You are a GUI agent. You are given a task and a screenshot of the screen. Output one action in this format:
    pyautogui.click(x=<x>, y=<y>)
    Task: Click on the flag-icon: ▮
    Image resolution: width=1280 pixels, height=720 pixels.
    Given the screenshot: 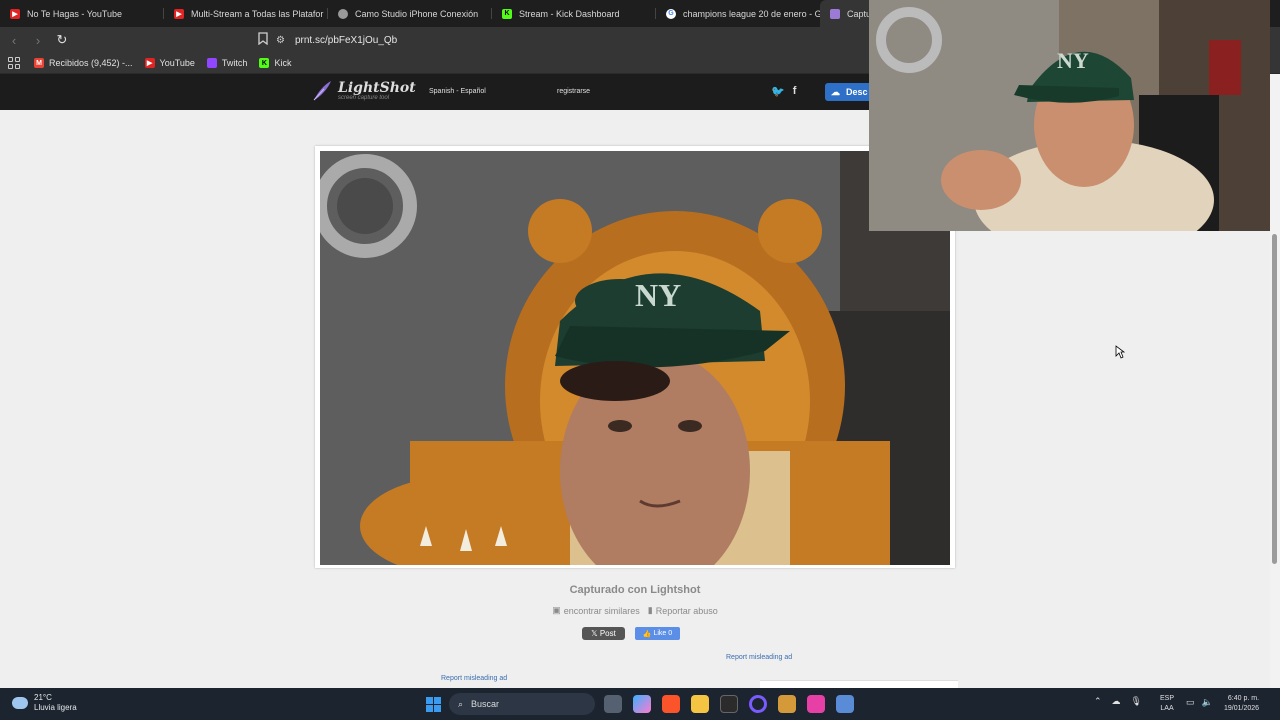 What is the action you would take?
    pyautogui.click(x=650, y=610)
    